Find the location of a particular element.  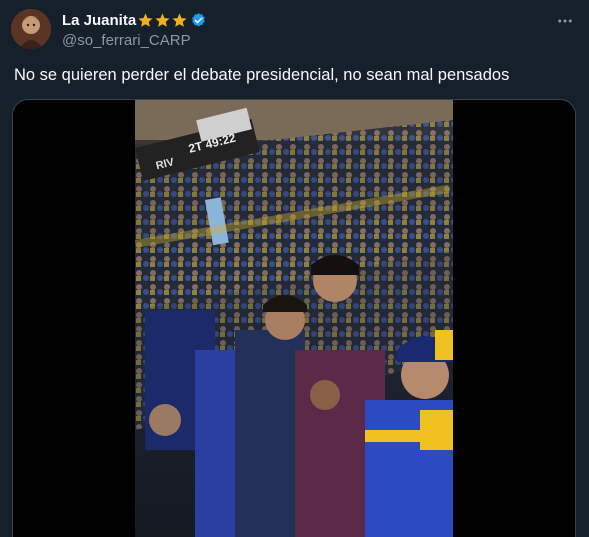

name-row: La Juanita is located at coordinates (305, 20).